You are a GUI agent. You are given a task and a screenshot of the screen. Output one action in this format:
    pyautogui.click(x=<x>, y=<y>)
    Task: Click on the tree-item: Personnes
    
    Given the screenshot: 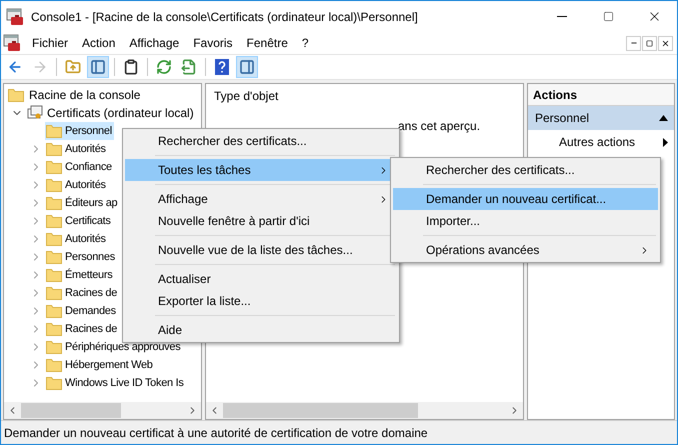 What is the action you would take?
    pyautogui.click(x=81, y=257)
    